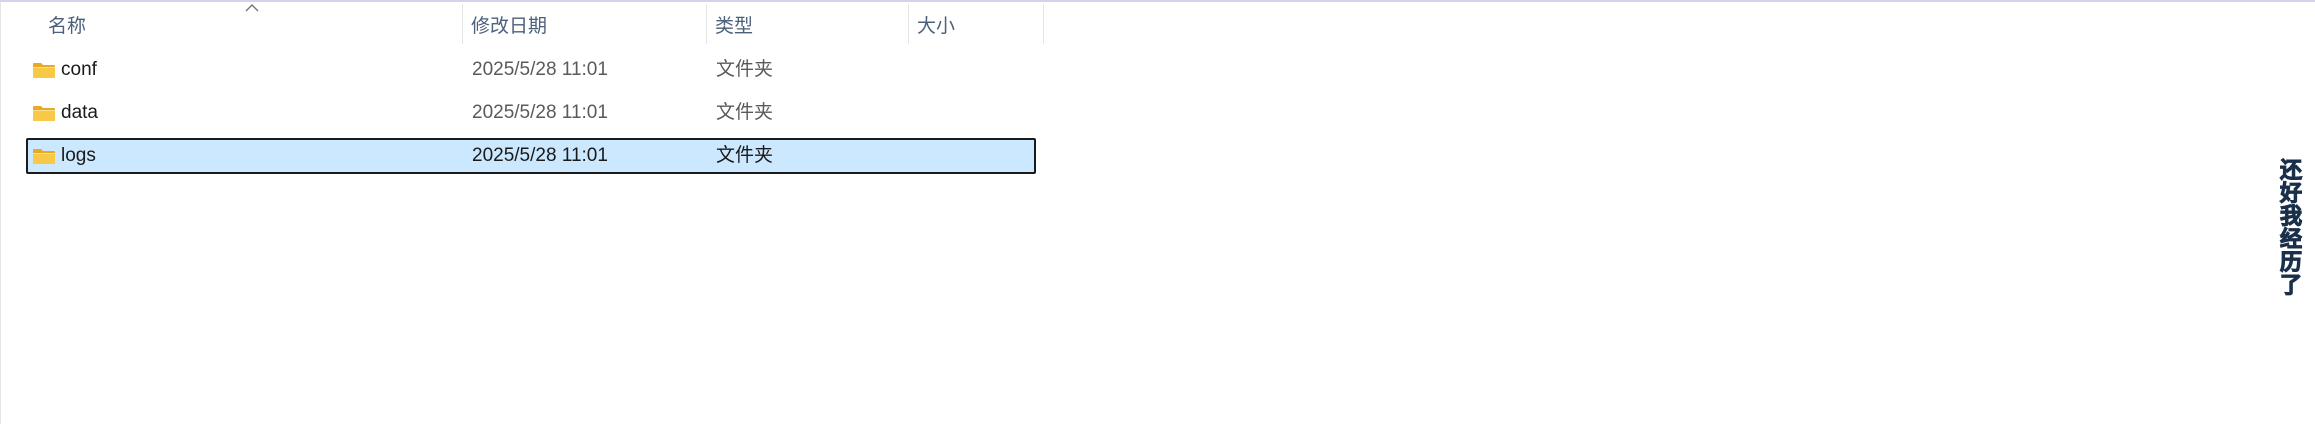 The image size is (2315, 424). I want to click on column-header-modified: 修改日期, so click(586, 24).